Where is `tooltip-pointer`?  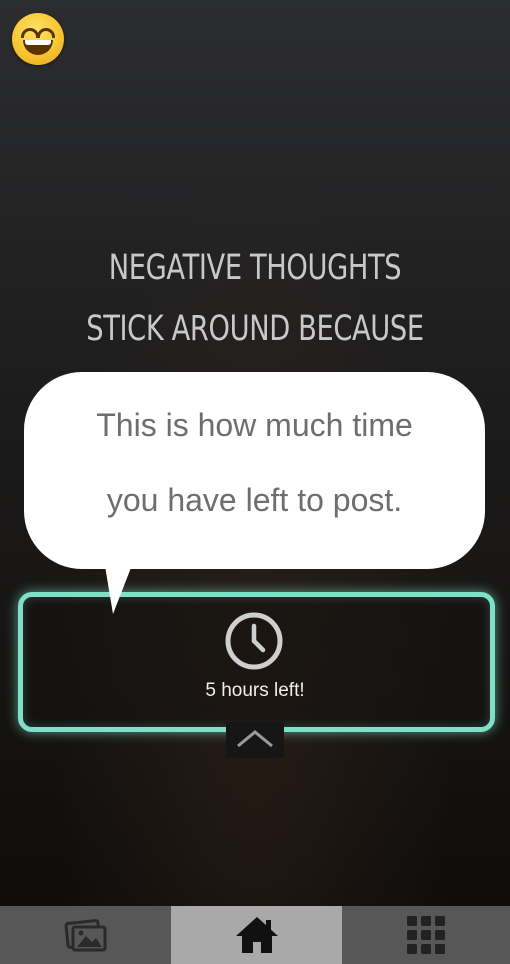 tooltip-pointer is located at coordinates (119, 587).